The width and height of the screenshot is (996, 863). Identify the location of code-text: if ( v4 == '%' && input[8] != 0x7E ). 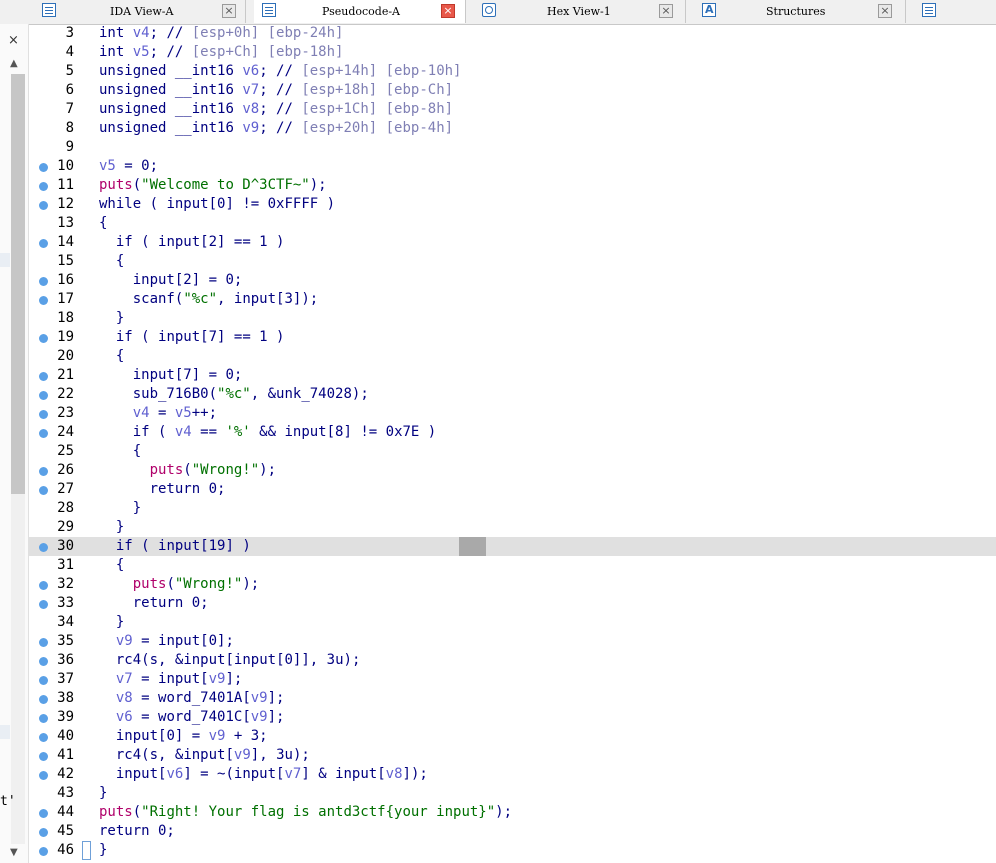
(284, 432).